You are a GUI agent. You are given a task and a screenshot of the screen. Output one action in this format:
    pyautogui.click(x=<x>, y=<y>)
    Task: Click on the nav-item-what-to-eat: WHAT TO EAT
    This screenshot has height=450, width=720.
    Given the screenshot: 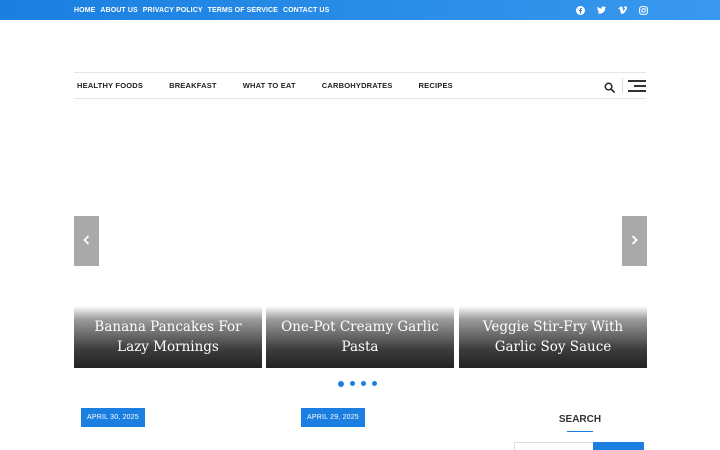 What is the action you would take?
    pyautogui.click(x=269, y=85)
    